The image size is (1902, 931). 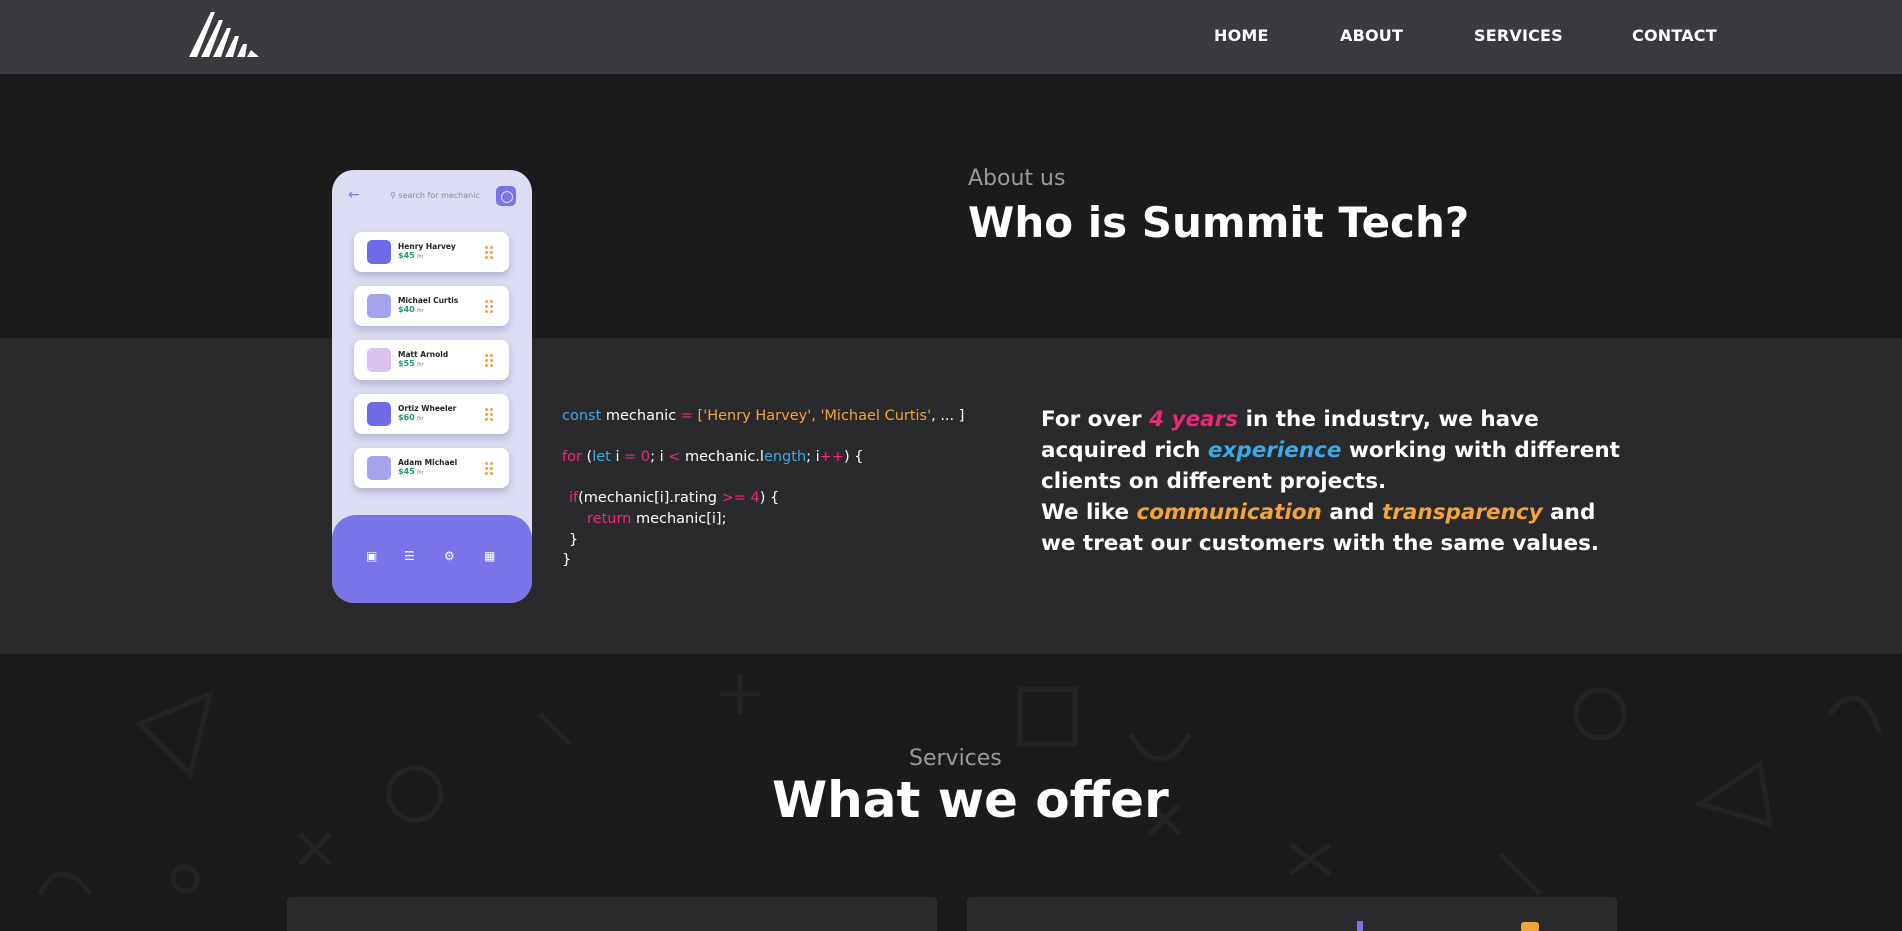 I want to click on mechanic-name: Adam Michael, so click(x=428, y=462).